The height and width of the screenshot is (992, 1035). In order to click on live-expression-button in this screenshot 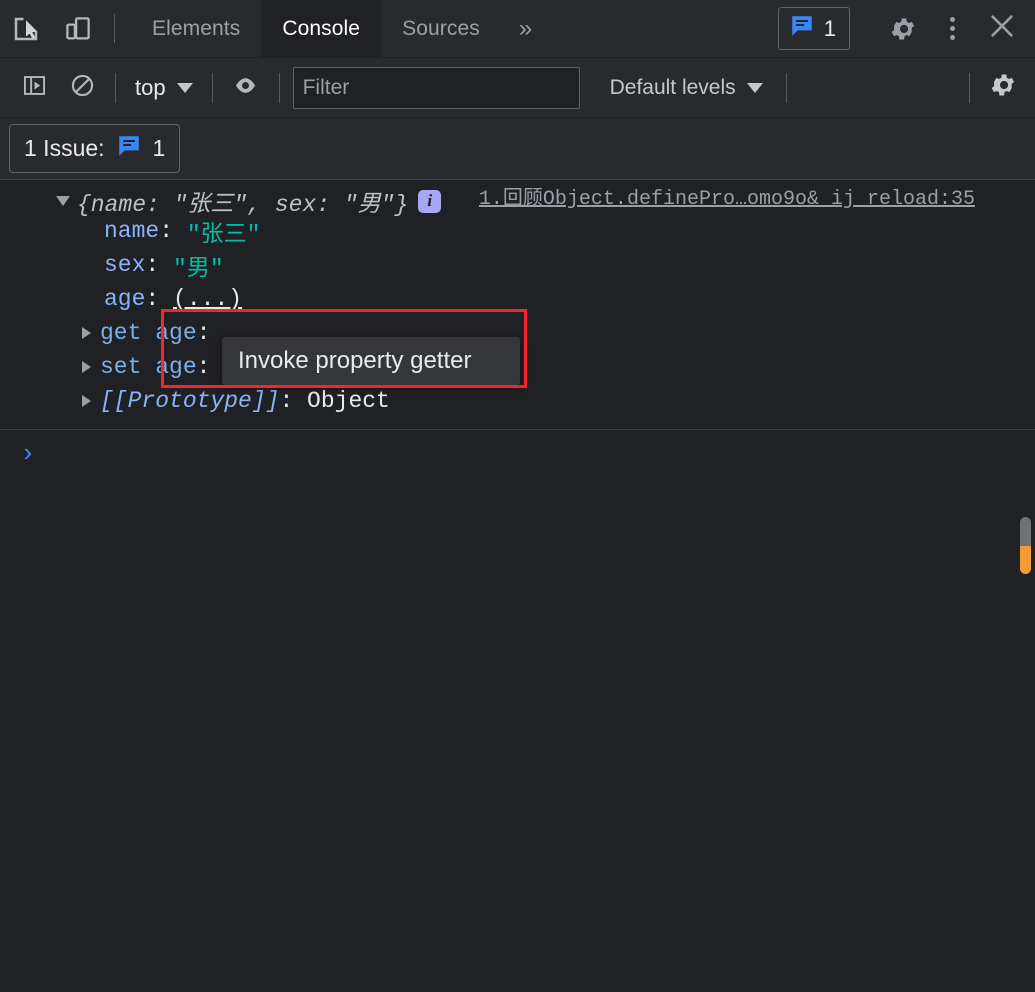, I will do `click(246, 88)`.